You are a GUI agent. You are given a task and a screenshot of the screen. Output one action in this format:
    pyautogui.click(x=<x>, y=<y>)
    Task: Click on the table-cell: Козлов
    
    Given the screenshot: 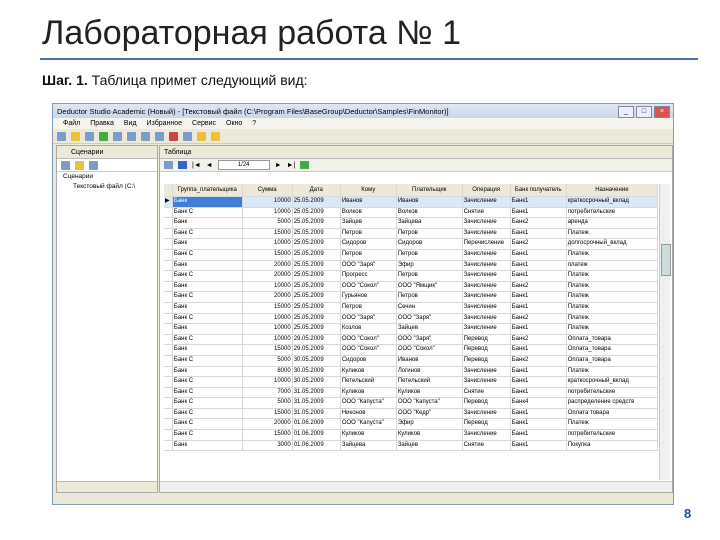 What is the action you would take?
    pyautogui.click(x=369, y=329)
    